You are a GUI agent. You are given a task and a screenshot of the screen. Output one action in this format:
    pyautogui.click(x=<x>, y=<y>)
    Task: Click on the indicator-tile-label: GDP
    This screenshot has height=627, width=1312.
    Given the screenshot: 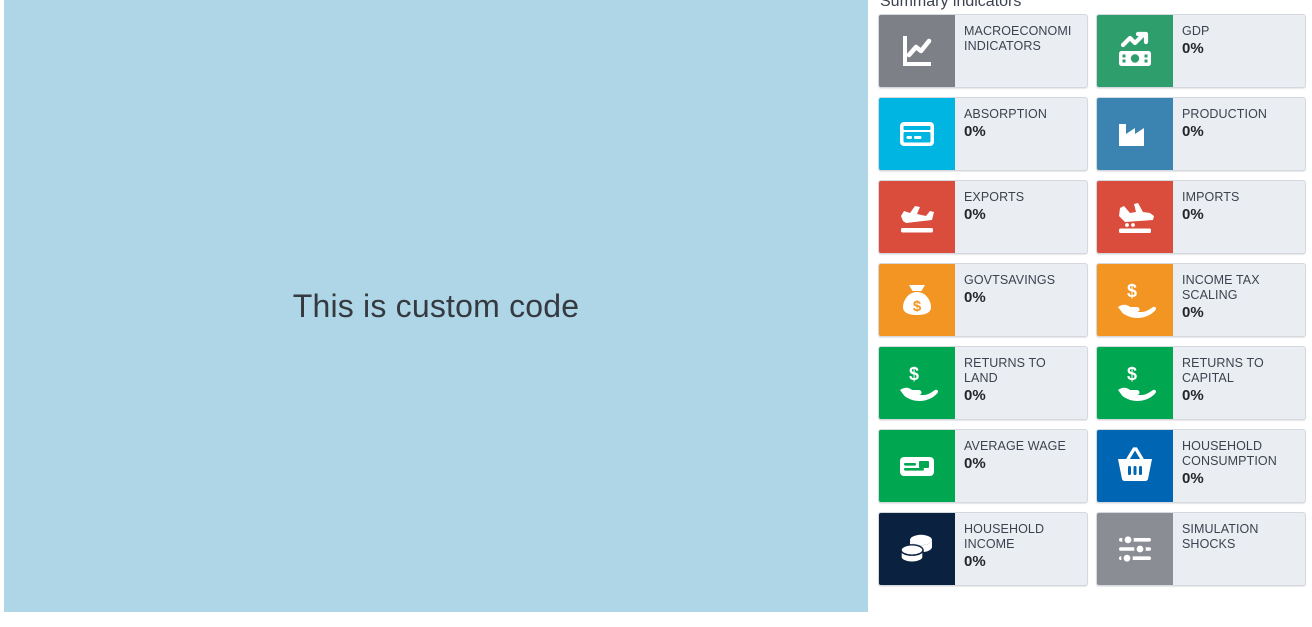 What is the action you would take?
    pyautogui.click(x=1196, y=31)
    